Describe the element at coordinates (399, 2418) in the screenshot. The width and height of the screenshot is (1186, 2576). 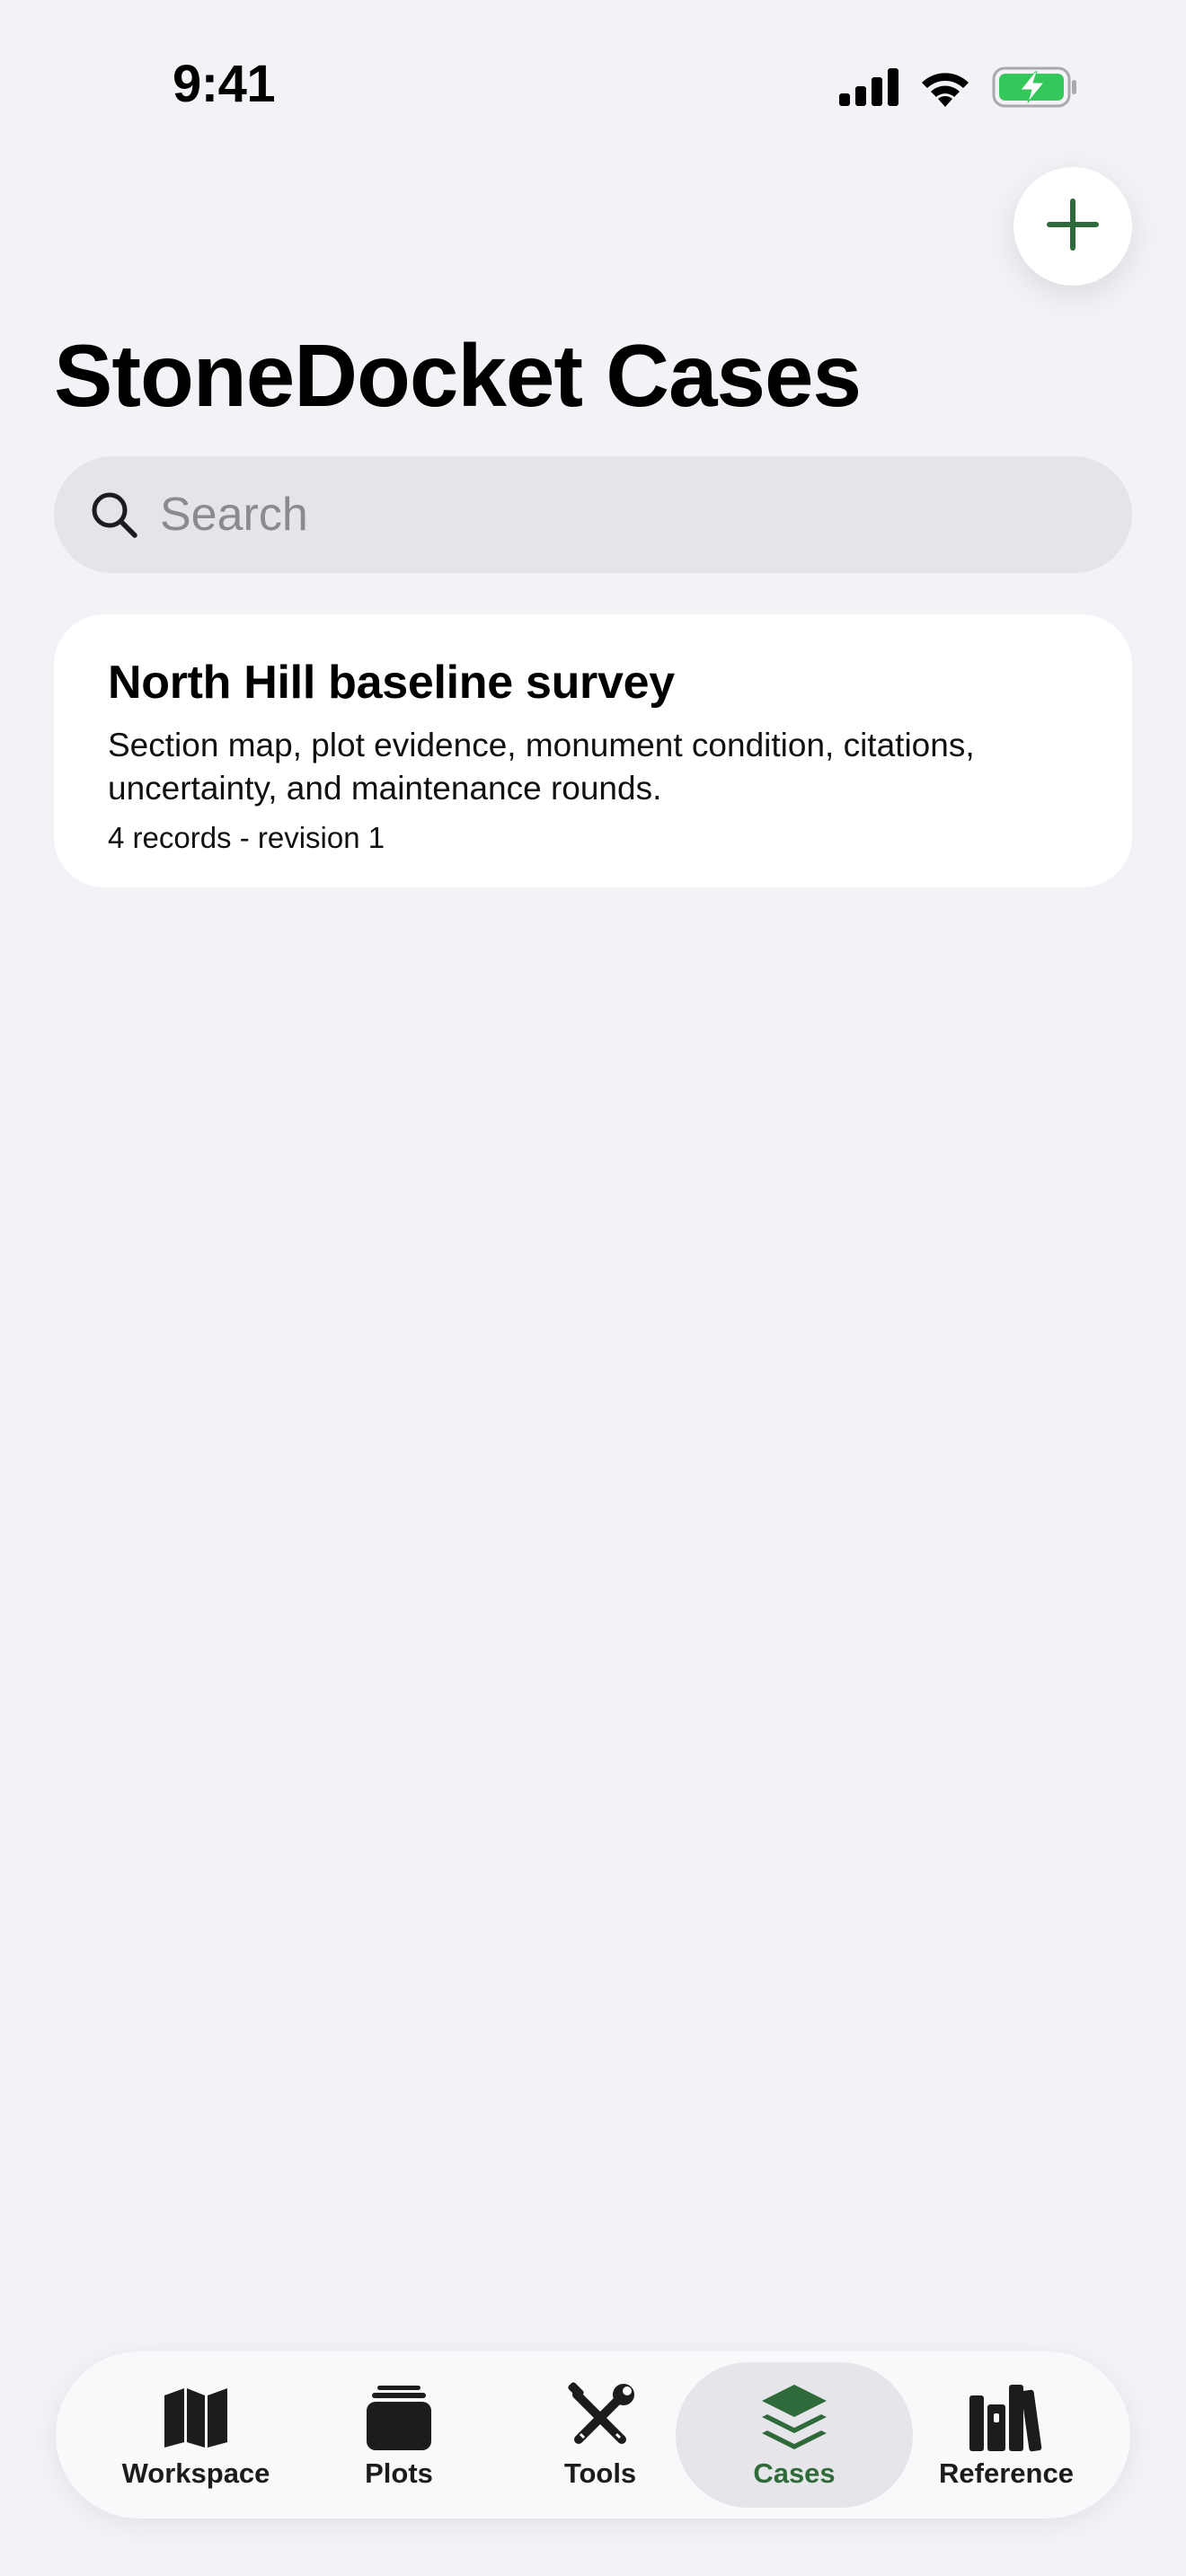
I see `stack-icon` at that location.